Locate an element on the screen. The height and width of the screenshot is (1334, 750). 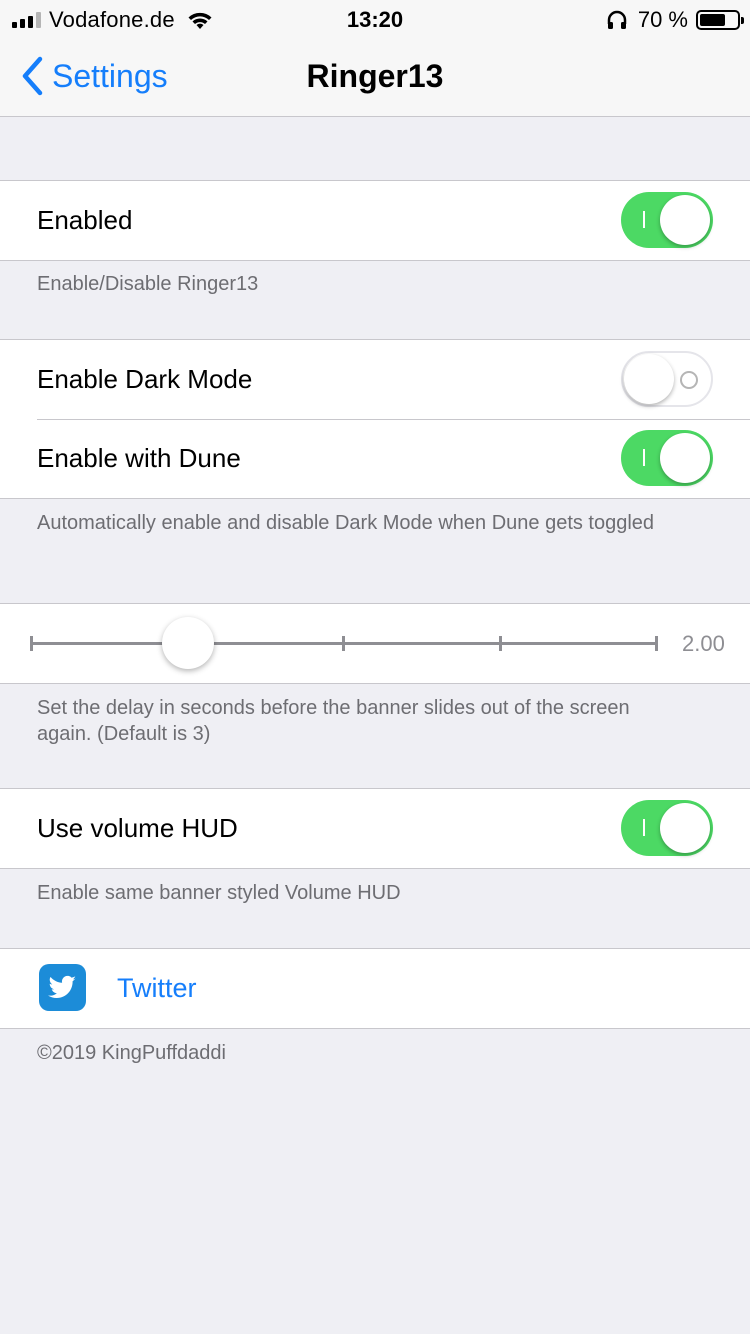
switch-off-mark is located at coordinates (689, 380).